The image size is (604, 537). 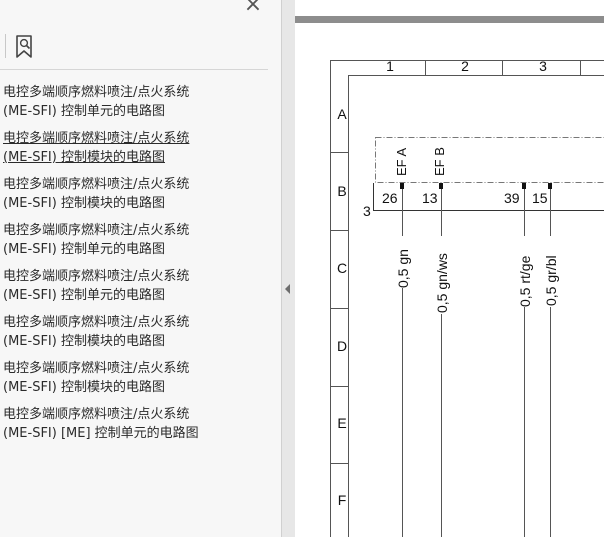 What do you see at coordinates (390, 198) in the screenshot?
I see `pin-number: 26` at bounding box center [390, 198].